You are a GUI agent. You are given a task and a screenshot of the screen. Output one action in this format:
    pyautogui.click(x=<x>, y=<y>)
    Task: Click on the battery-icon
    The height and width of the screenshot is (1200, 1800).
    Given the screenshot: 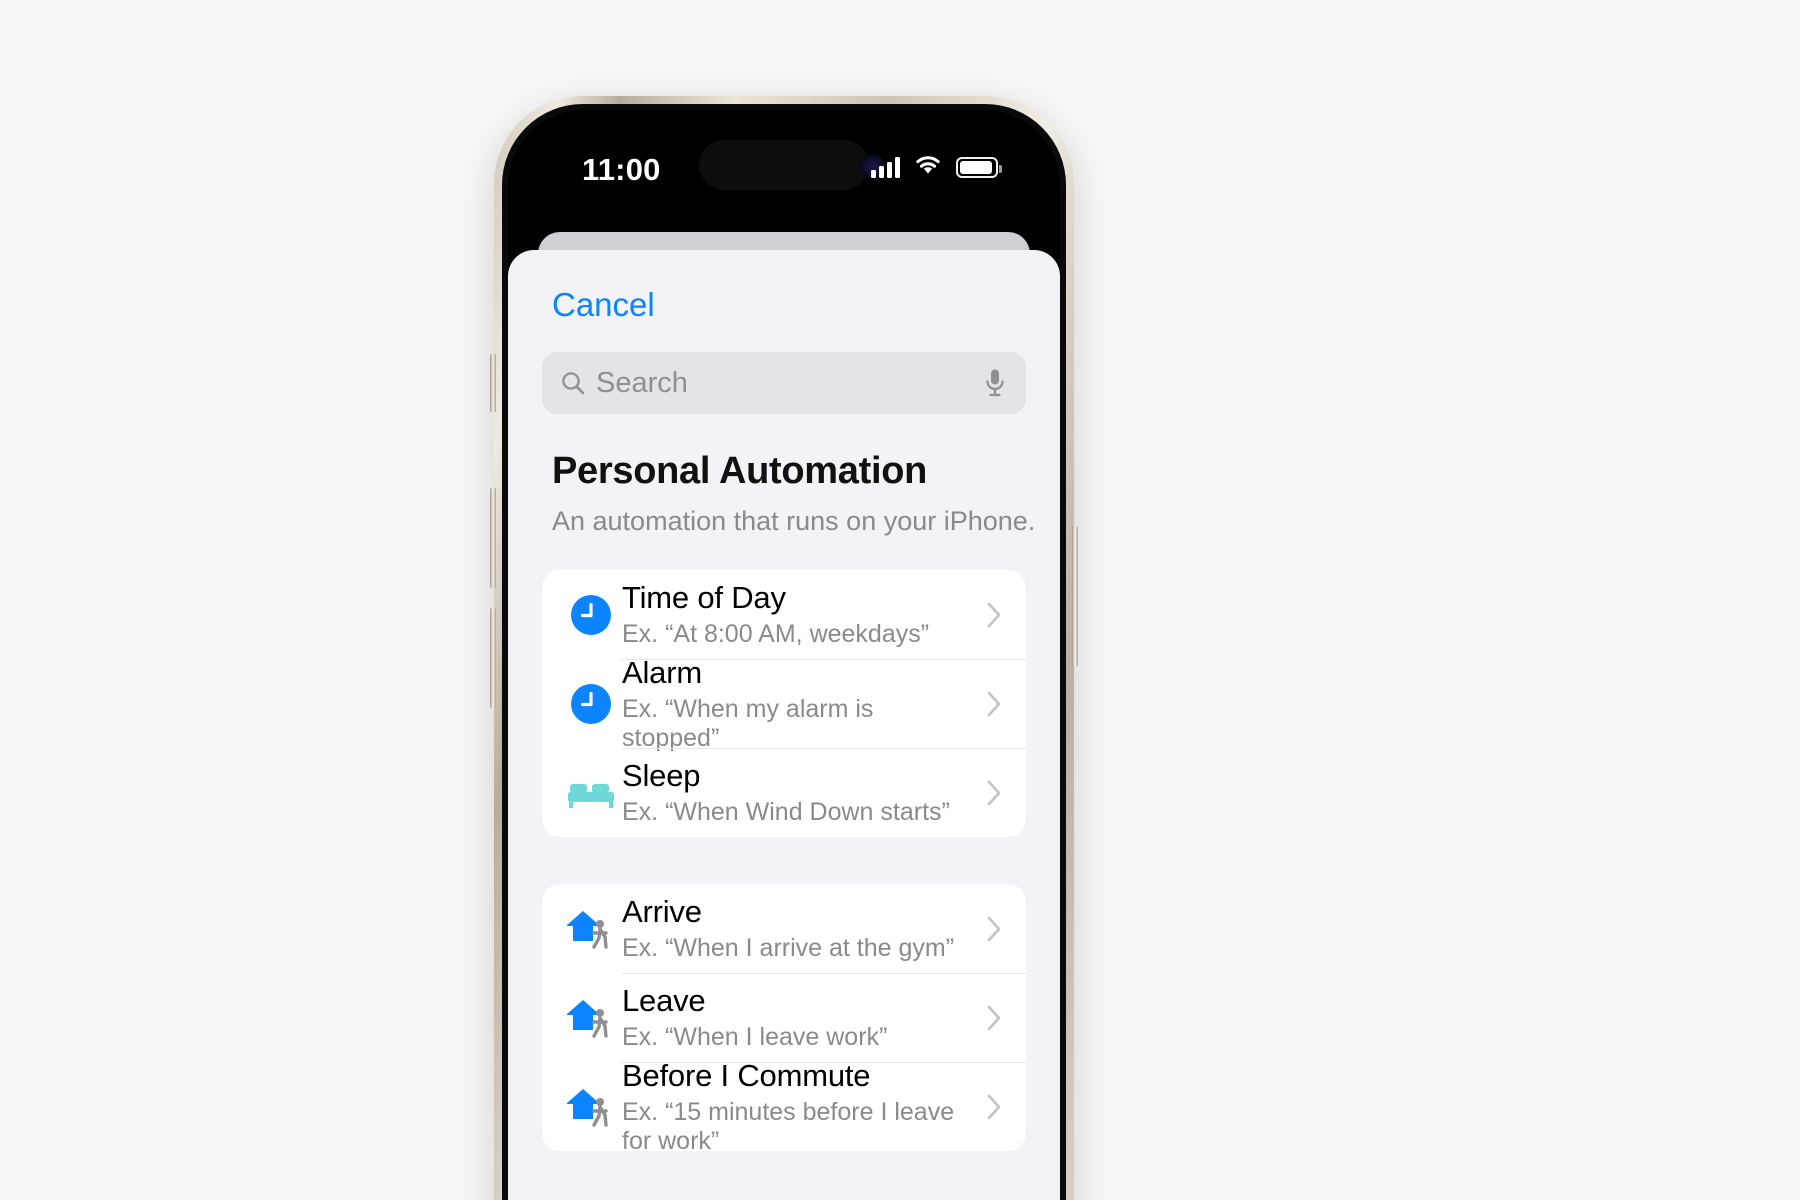 What is the action you would take?
    pyautogui.click(x=979, y=167)
    